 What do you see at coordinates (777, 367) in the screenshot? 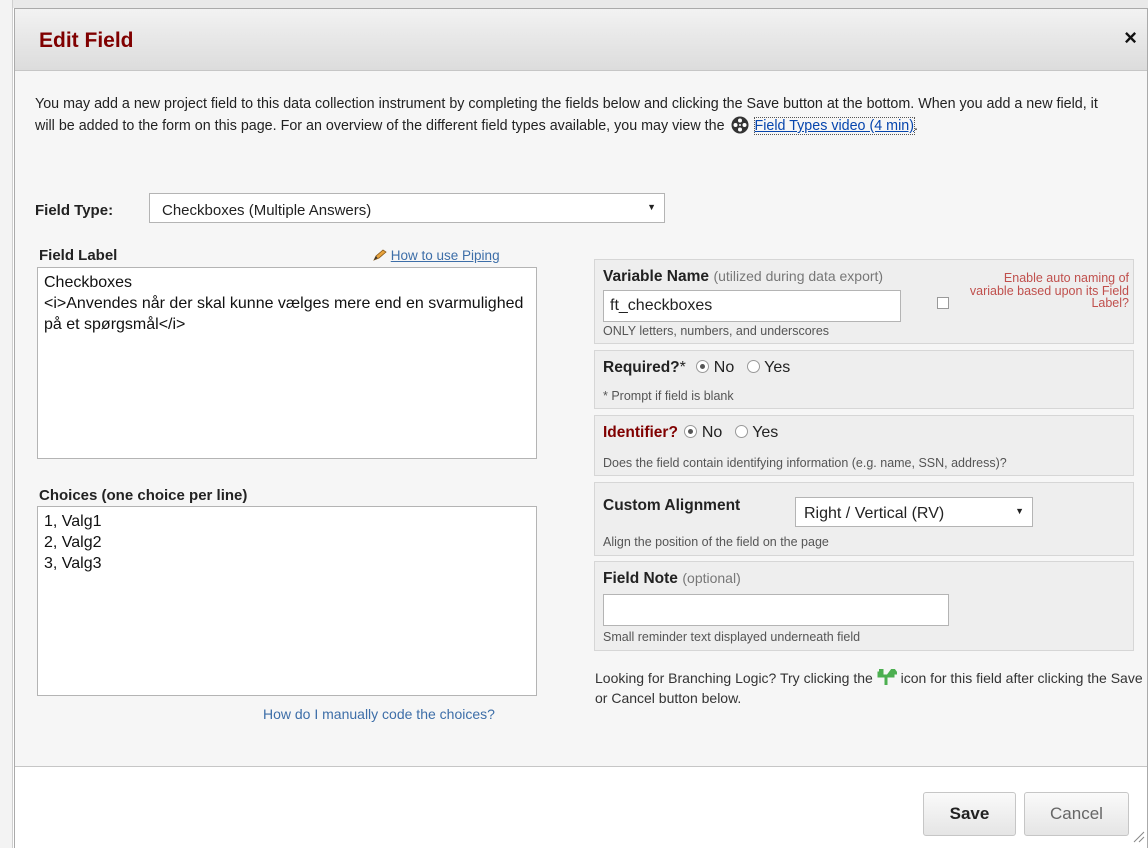
I see `required-yes-label: Yes` at bounding box center [777, 367].